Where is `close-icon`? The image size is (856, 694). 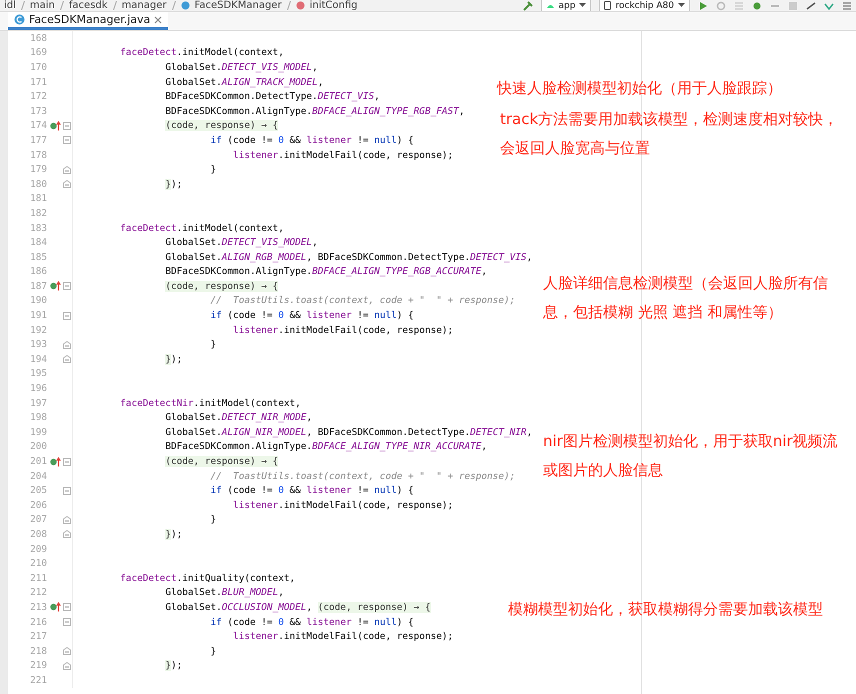 close-icon is located at coordinates (158, 20).